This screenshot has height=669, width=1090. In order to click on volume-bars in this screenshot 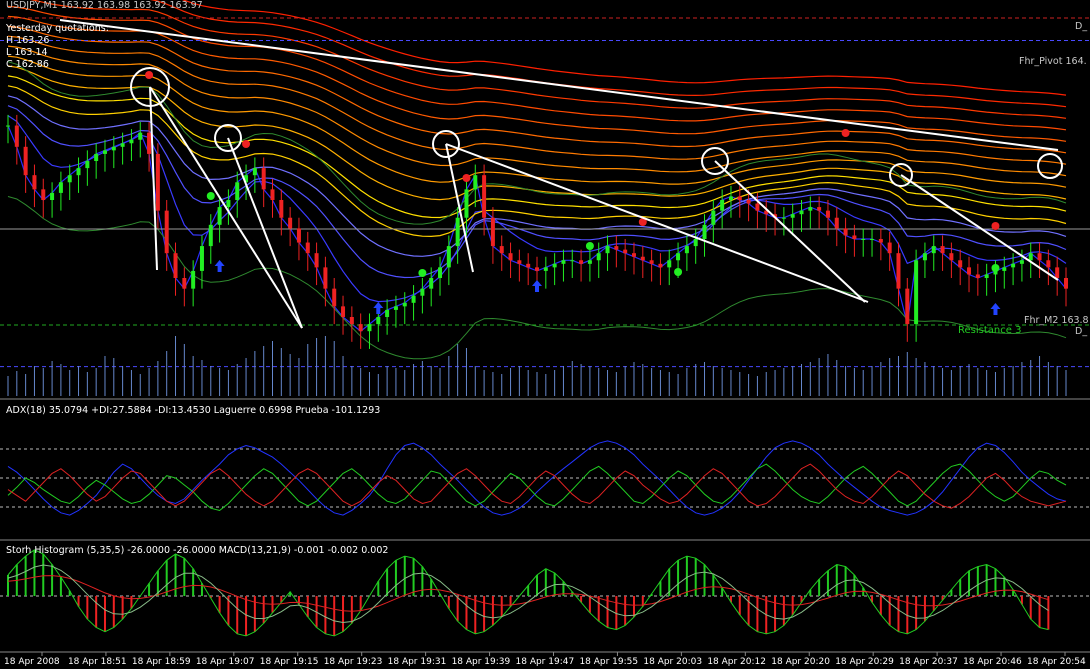, I will do `click(537, 366)`.